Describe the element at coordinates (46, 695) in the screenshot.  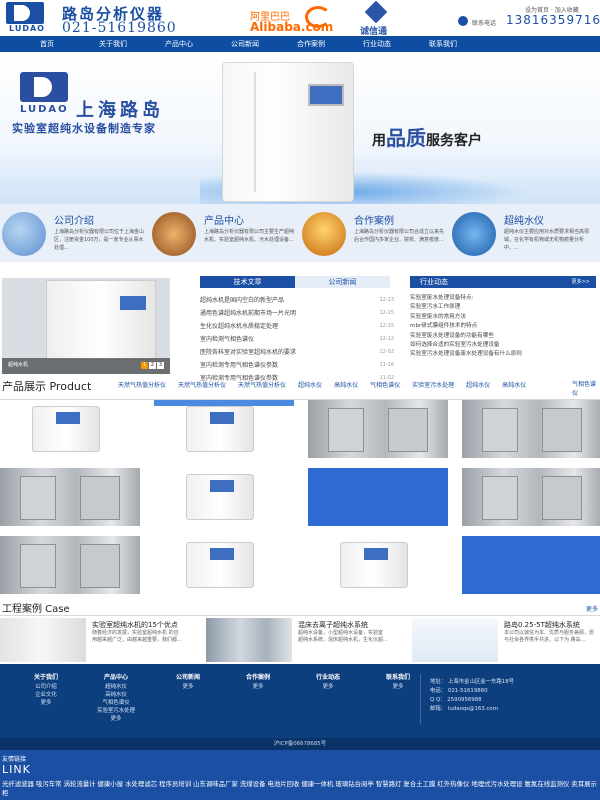
I see `footer-link: 企业文化` at that location.